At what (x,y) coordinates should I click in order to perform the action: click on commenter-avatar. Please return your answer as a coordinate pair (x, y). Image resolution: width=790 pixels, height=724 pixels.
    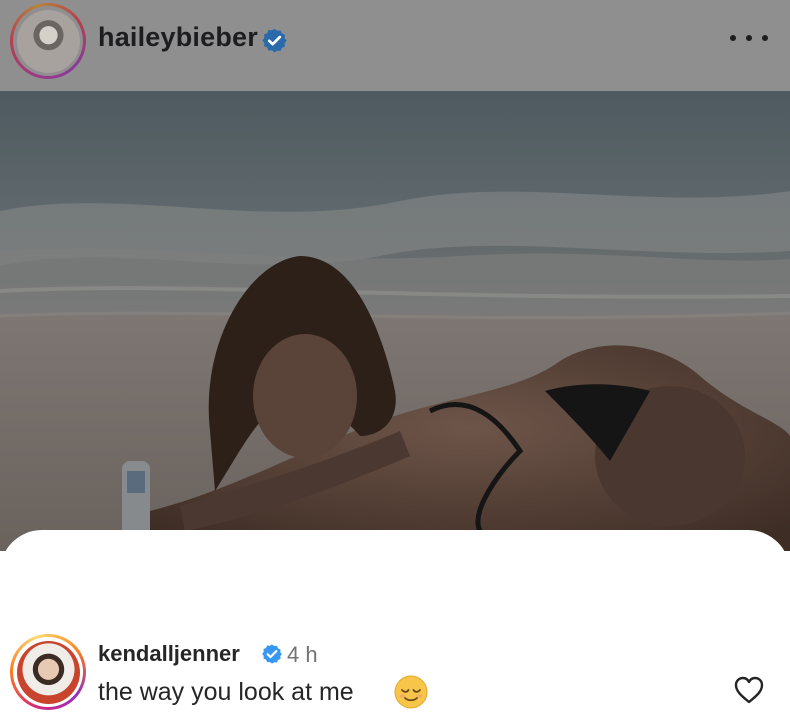
    Looking at the image, I should click on (48, 672).